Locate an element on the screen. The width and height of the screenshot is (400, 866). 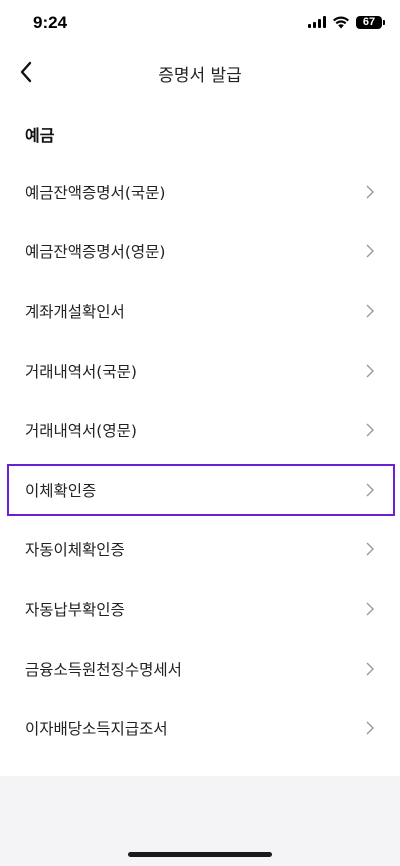
cellular-signal-icon is located at coordinates (317, 22).